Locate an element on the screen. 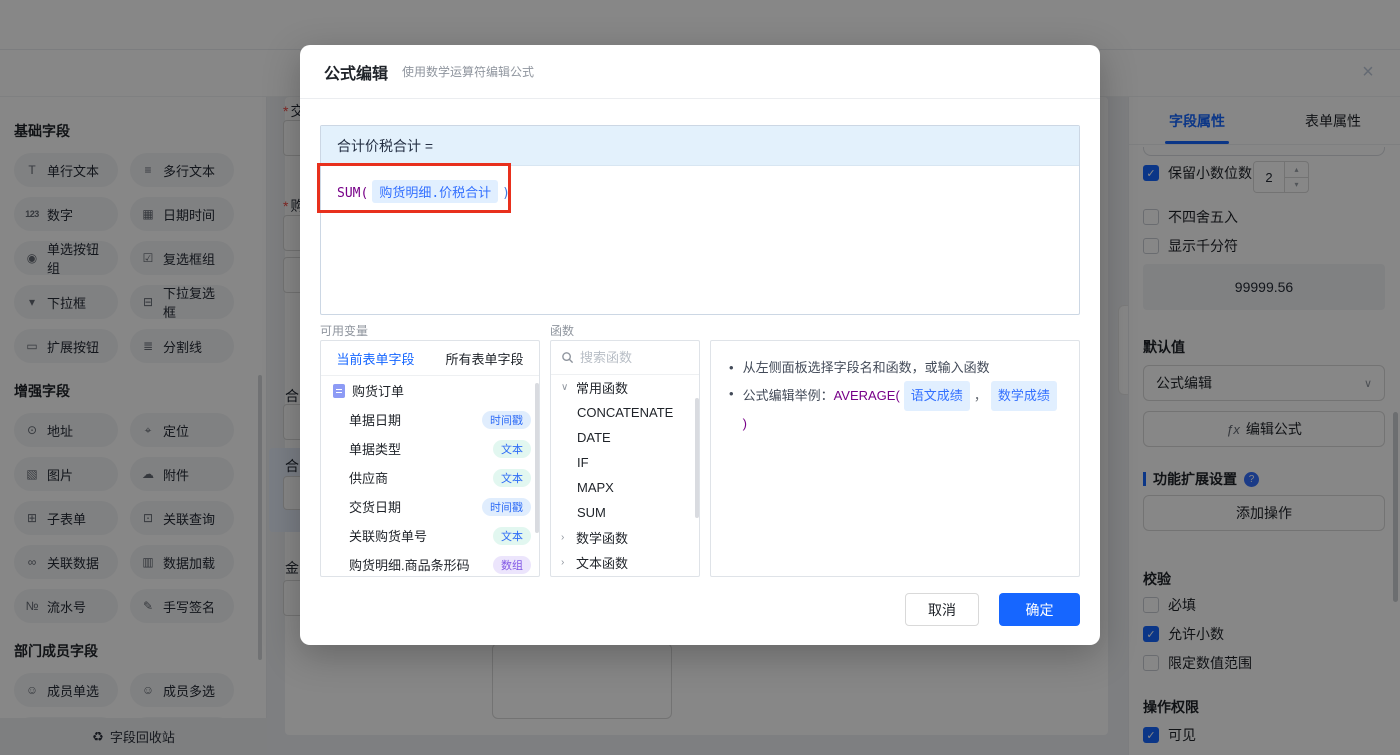 Image resolution: width=1400 pixels, height=755 pixels. example-function-token: AVERAGE( is located at coordinates (866, 395).